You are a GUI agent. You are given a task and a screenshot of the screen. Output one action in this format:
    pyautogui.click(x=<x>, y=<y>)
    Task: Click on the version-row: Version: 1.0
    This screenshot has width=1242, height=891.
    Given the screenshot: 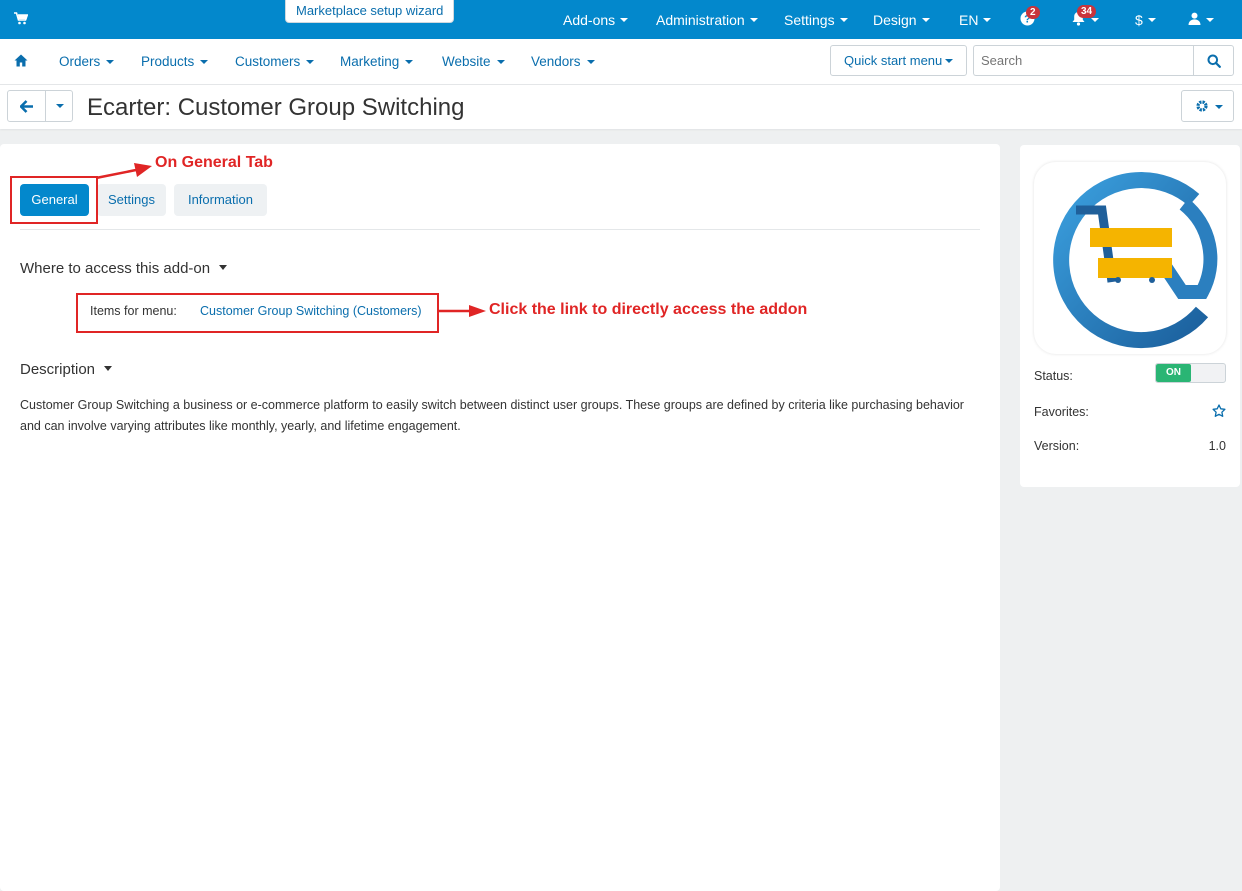 What is the action you would take?
    pyautogui.click(x=1130, y=446)
    